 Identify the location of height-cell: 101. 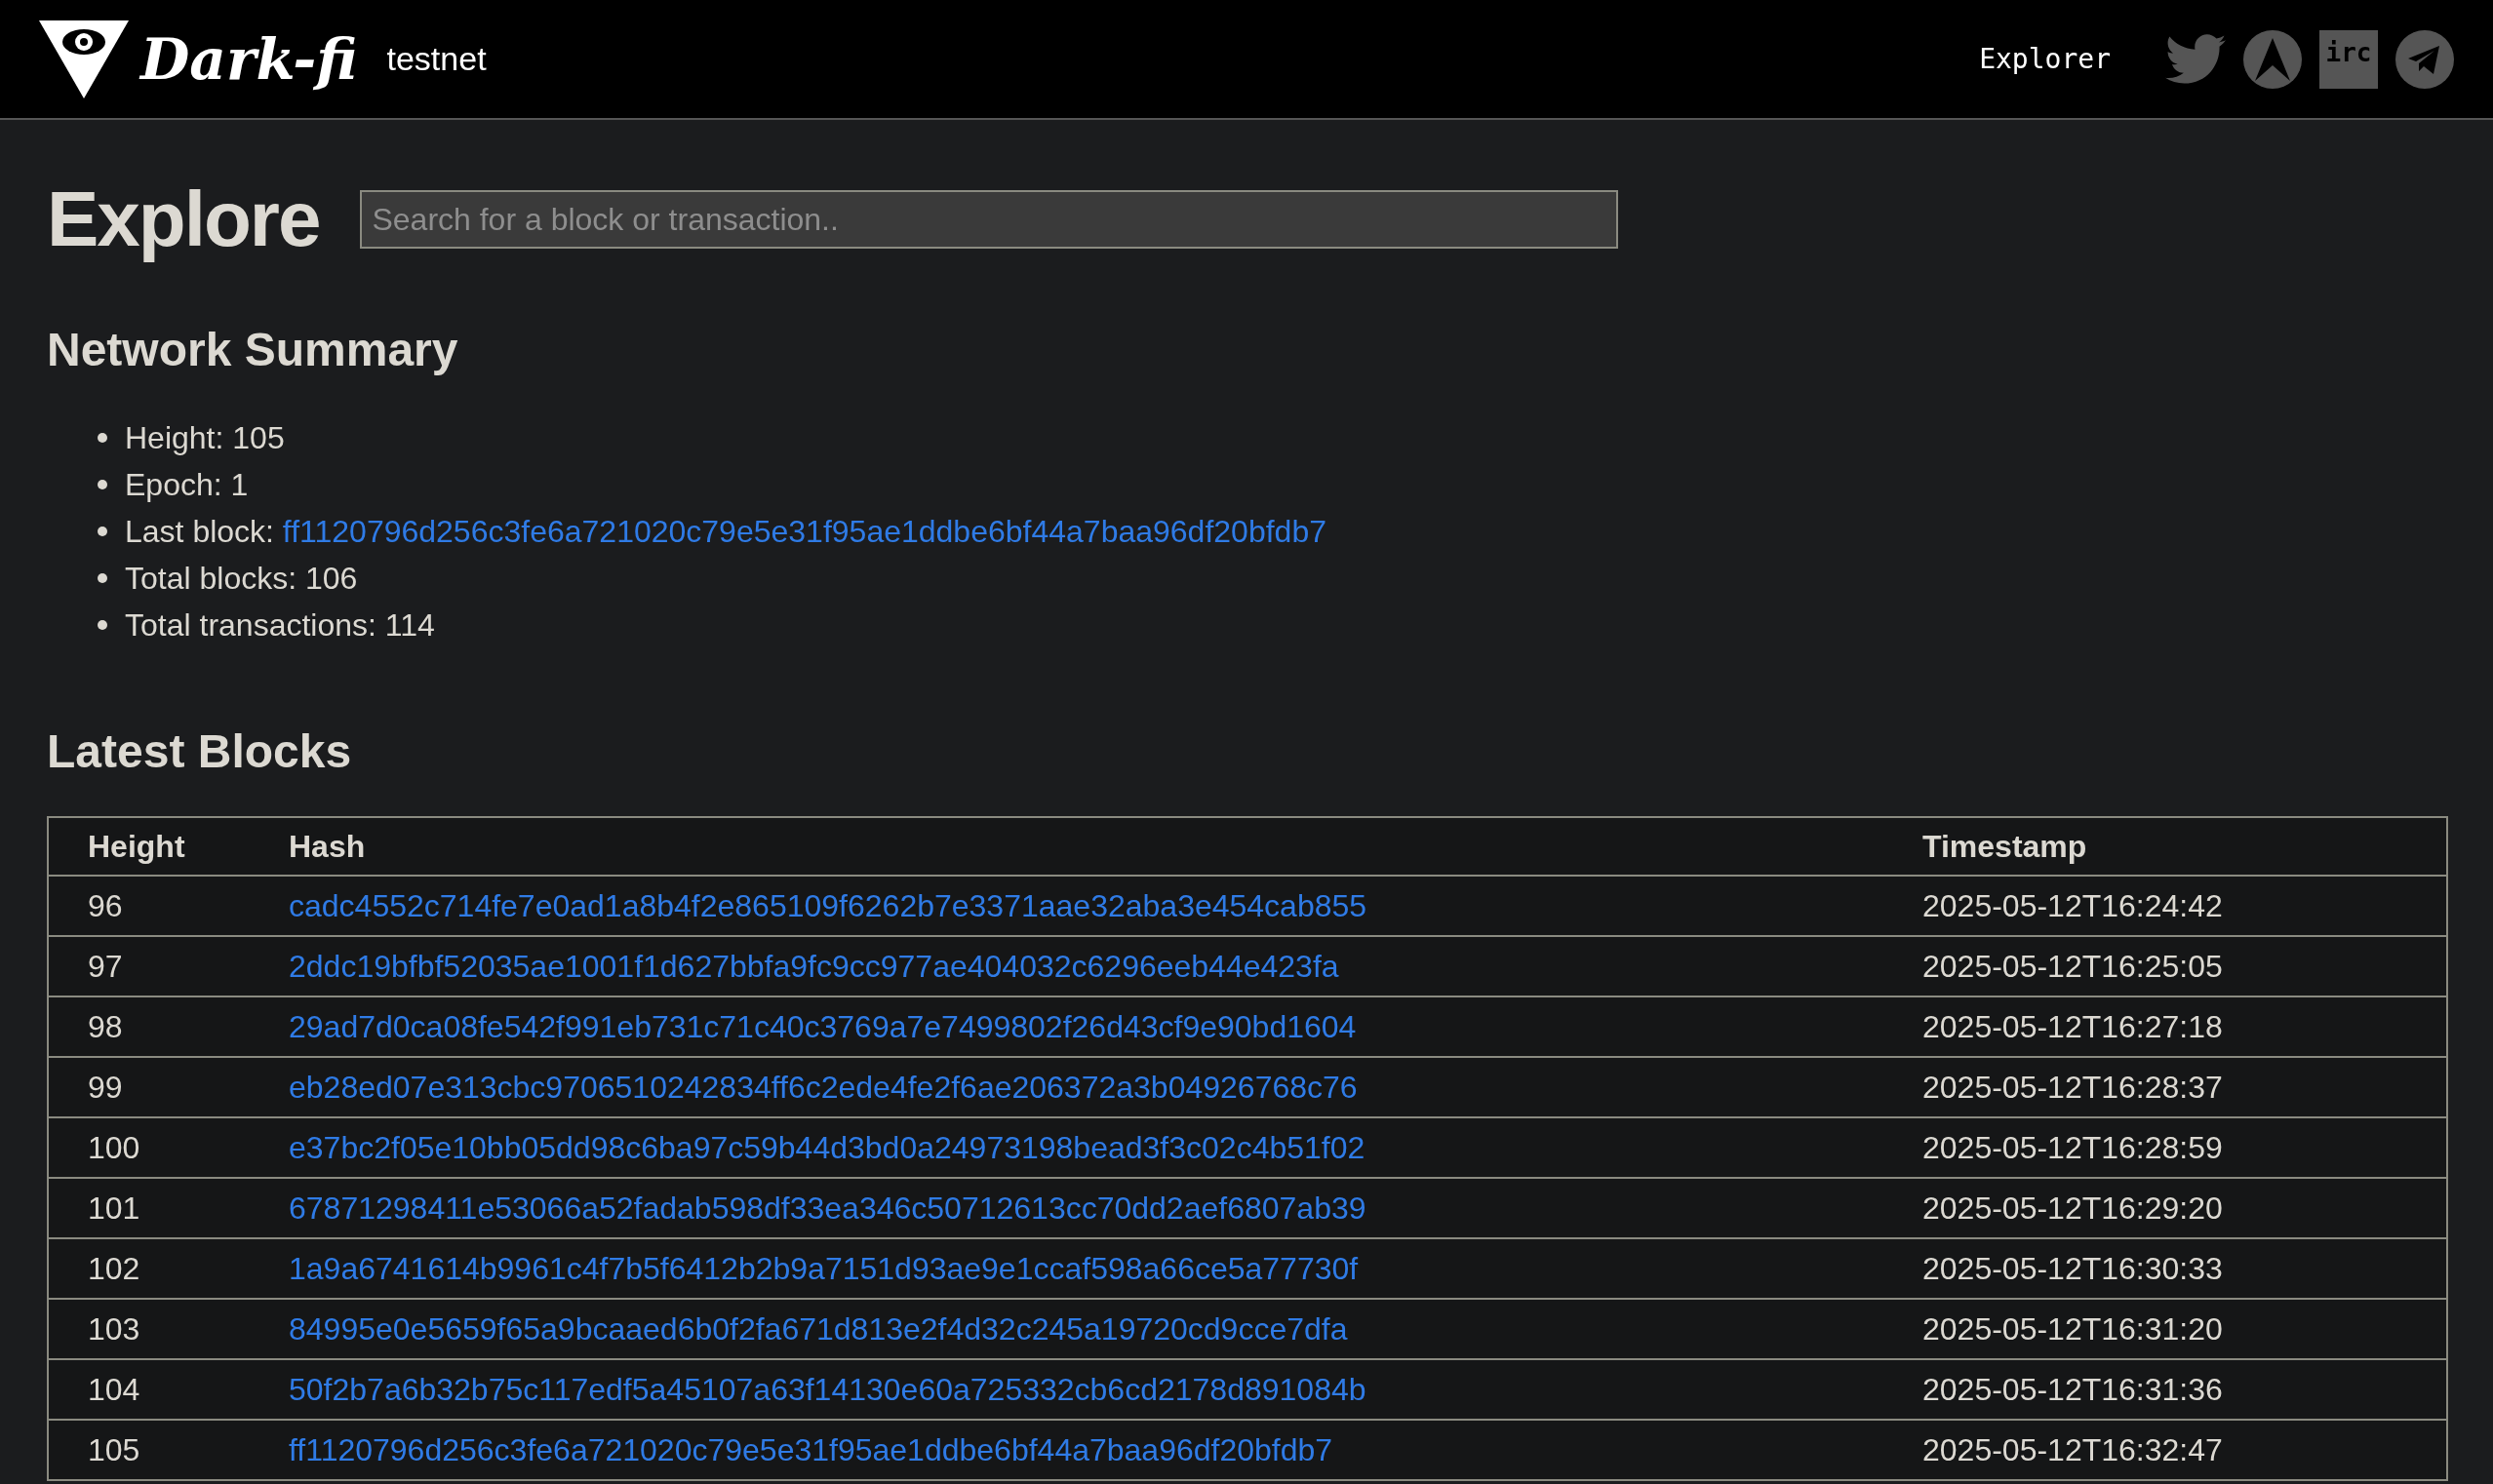
(168, 1208).